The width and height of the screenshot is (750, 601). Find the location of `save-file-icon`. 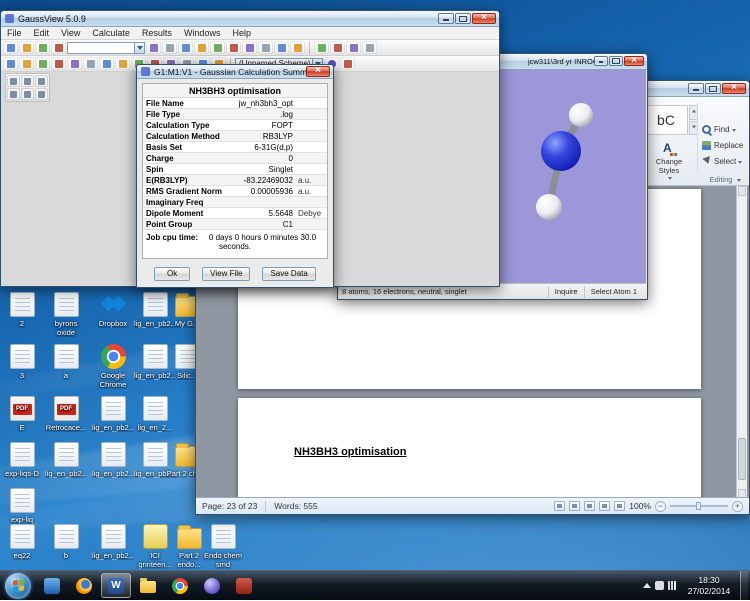

save-file-icon is located at coordinates (42, 47).